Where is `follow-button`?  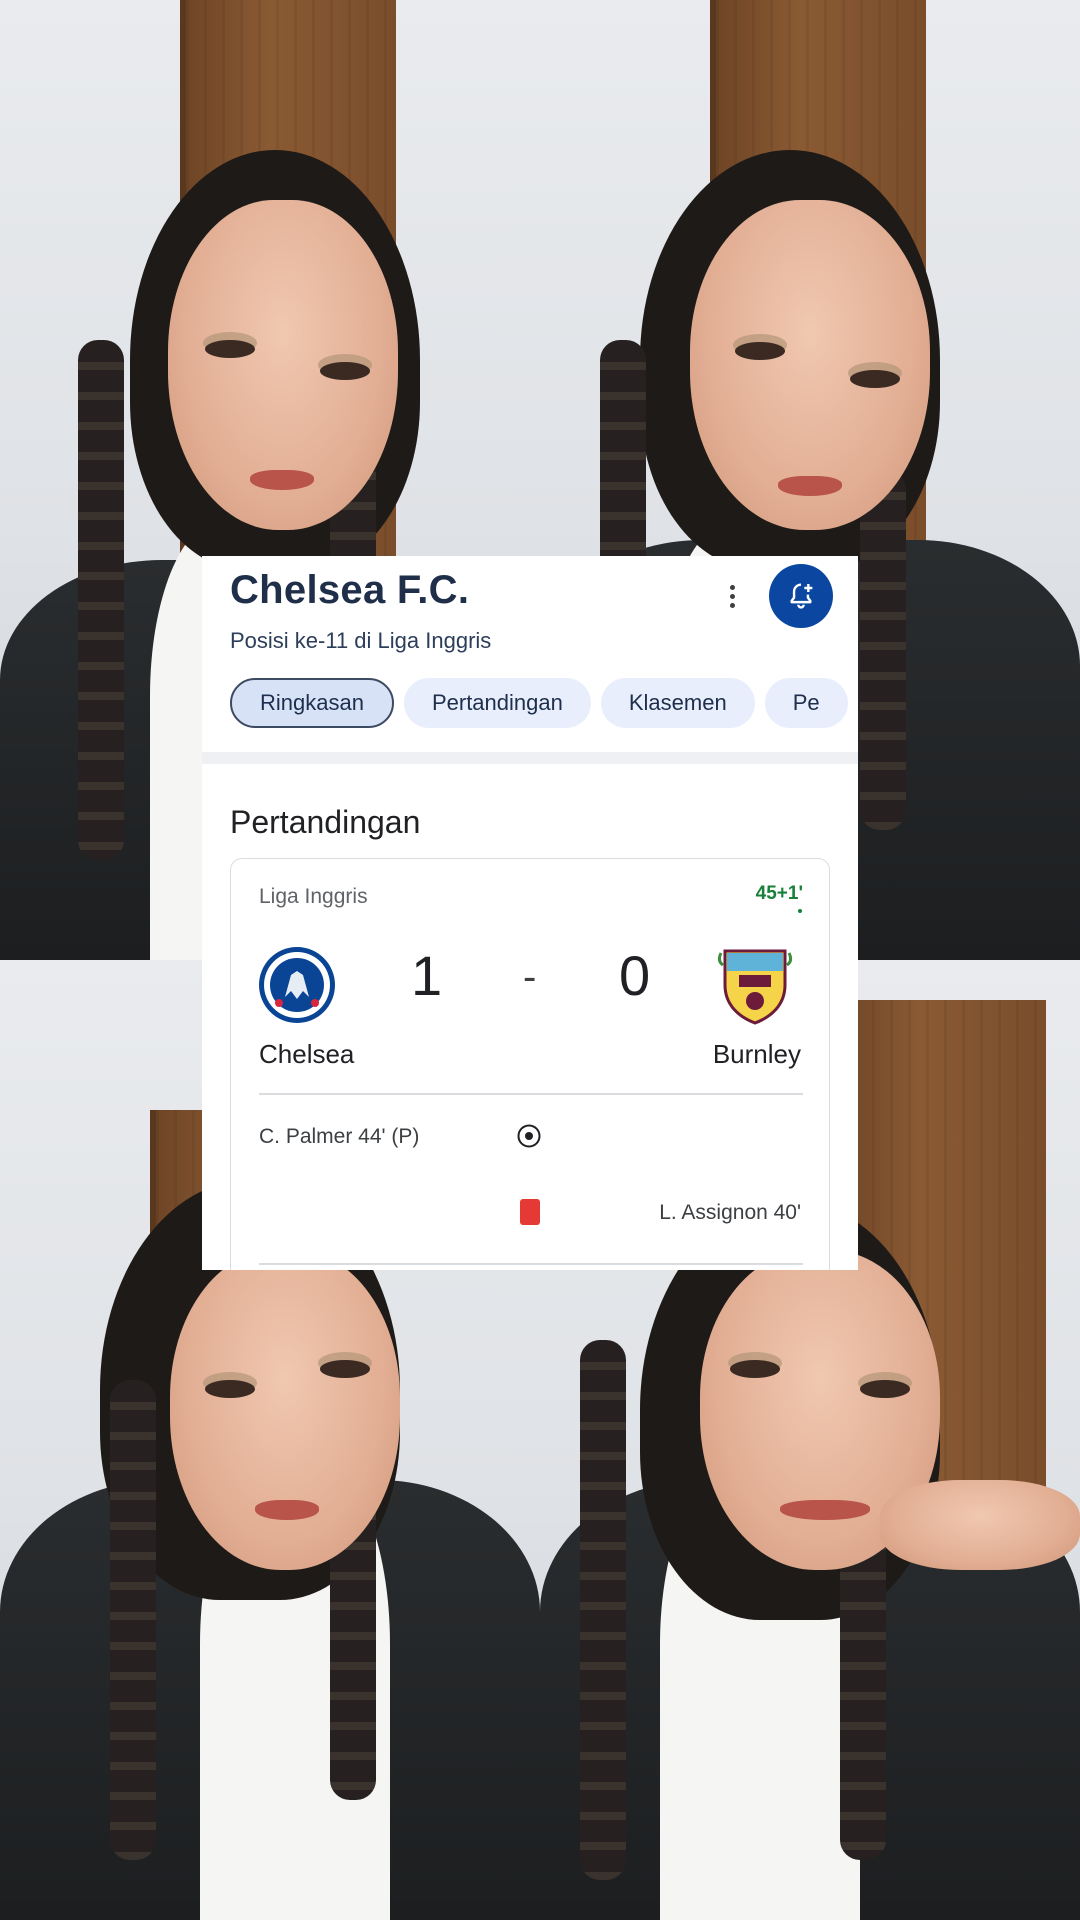 follow-button is located at coordinates (801, 596).